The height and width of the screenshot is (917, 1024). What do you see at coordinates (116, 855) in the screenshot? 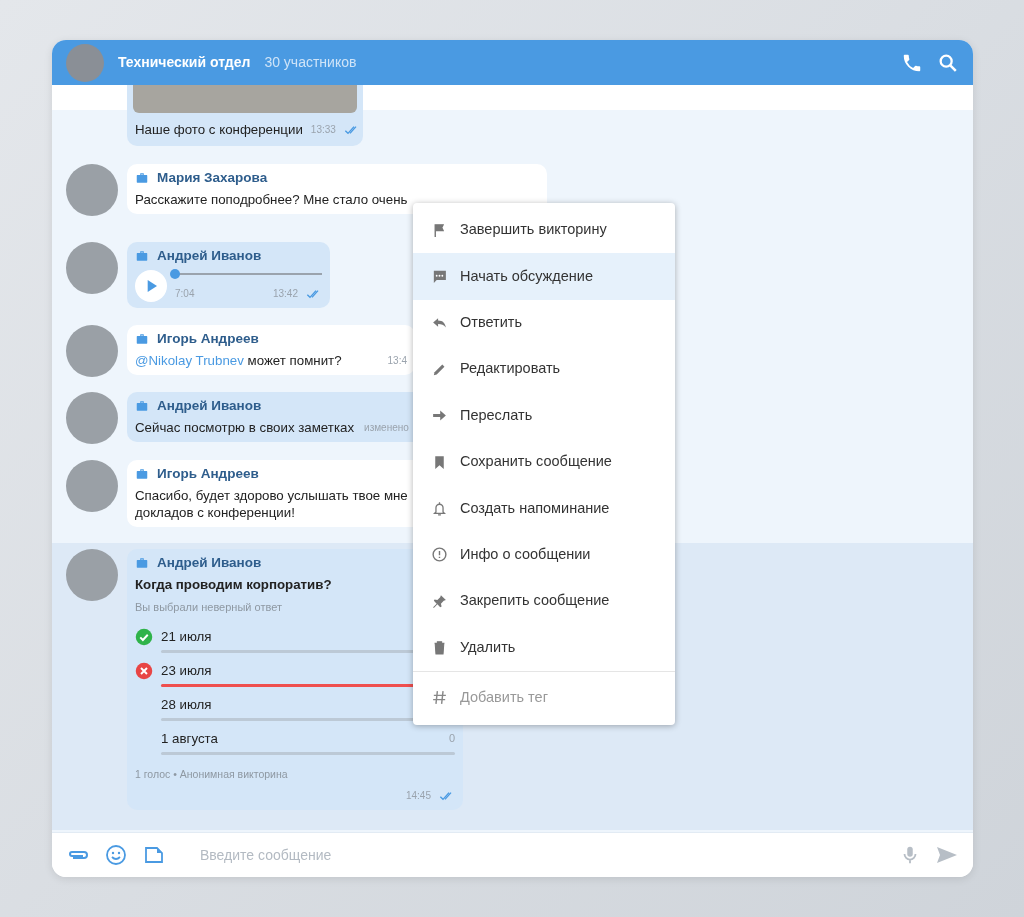
I see `emoji-icon` at bounding box center [116, 855].